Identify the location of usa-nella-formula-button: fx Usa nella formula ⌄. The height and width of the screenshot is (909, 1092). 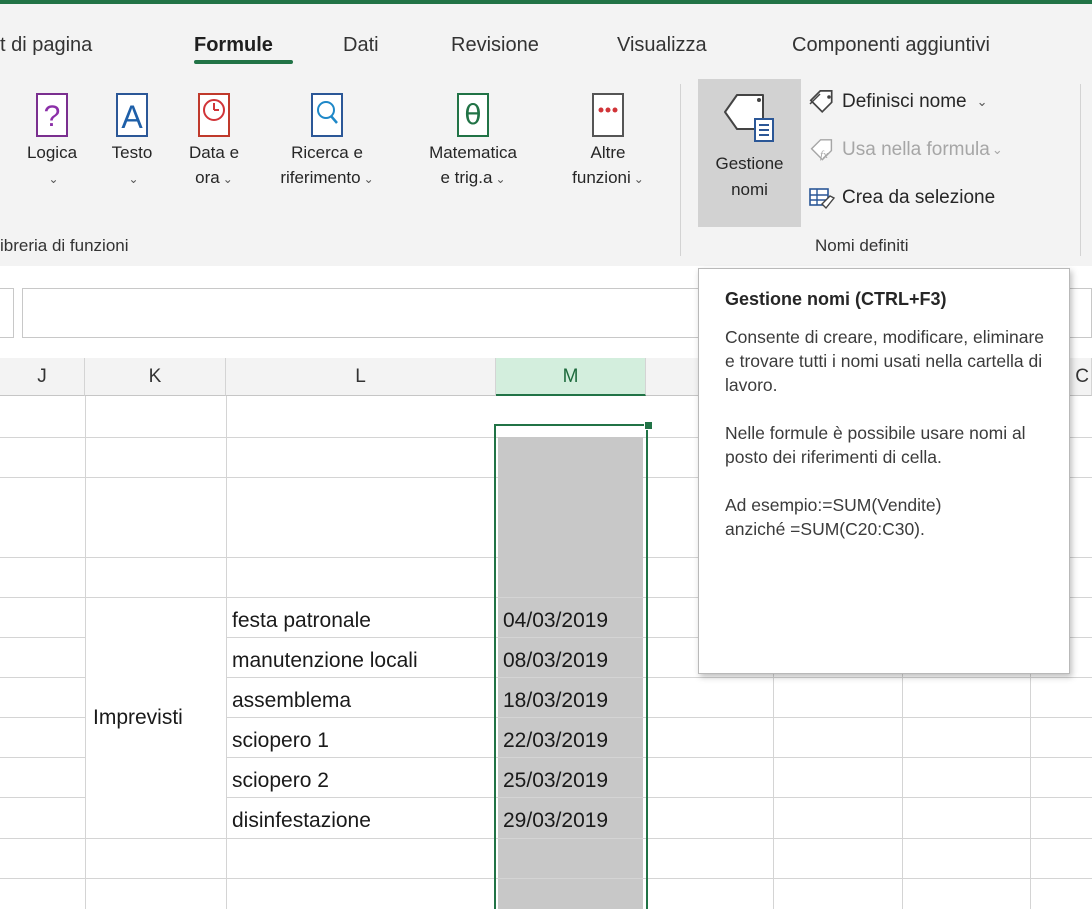
(905, 150).